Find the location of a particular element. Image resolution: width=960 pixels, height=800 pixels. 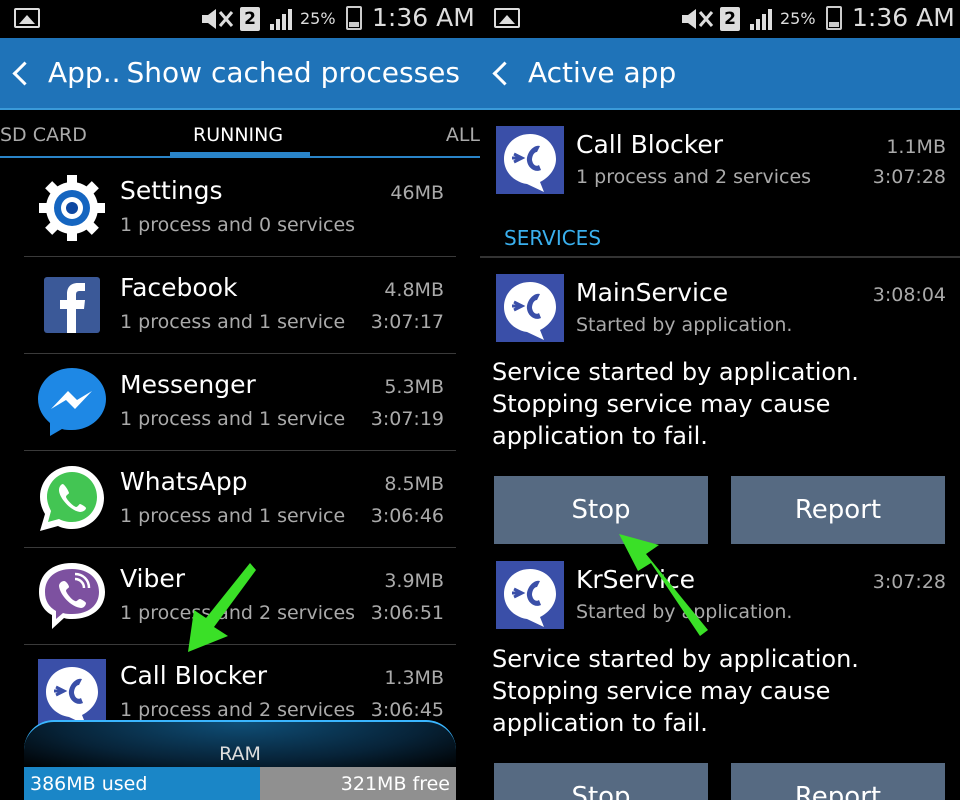

tab-sd-card: SD CARD is located at coordinates (43, 135).